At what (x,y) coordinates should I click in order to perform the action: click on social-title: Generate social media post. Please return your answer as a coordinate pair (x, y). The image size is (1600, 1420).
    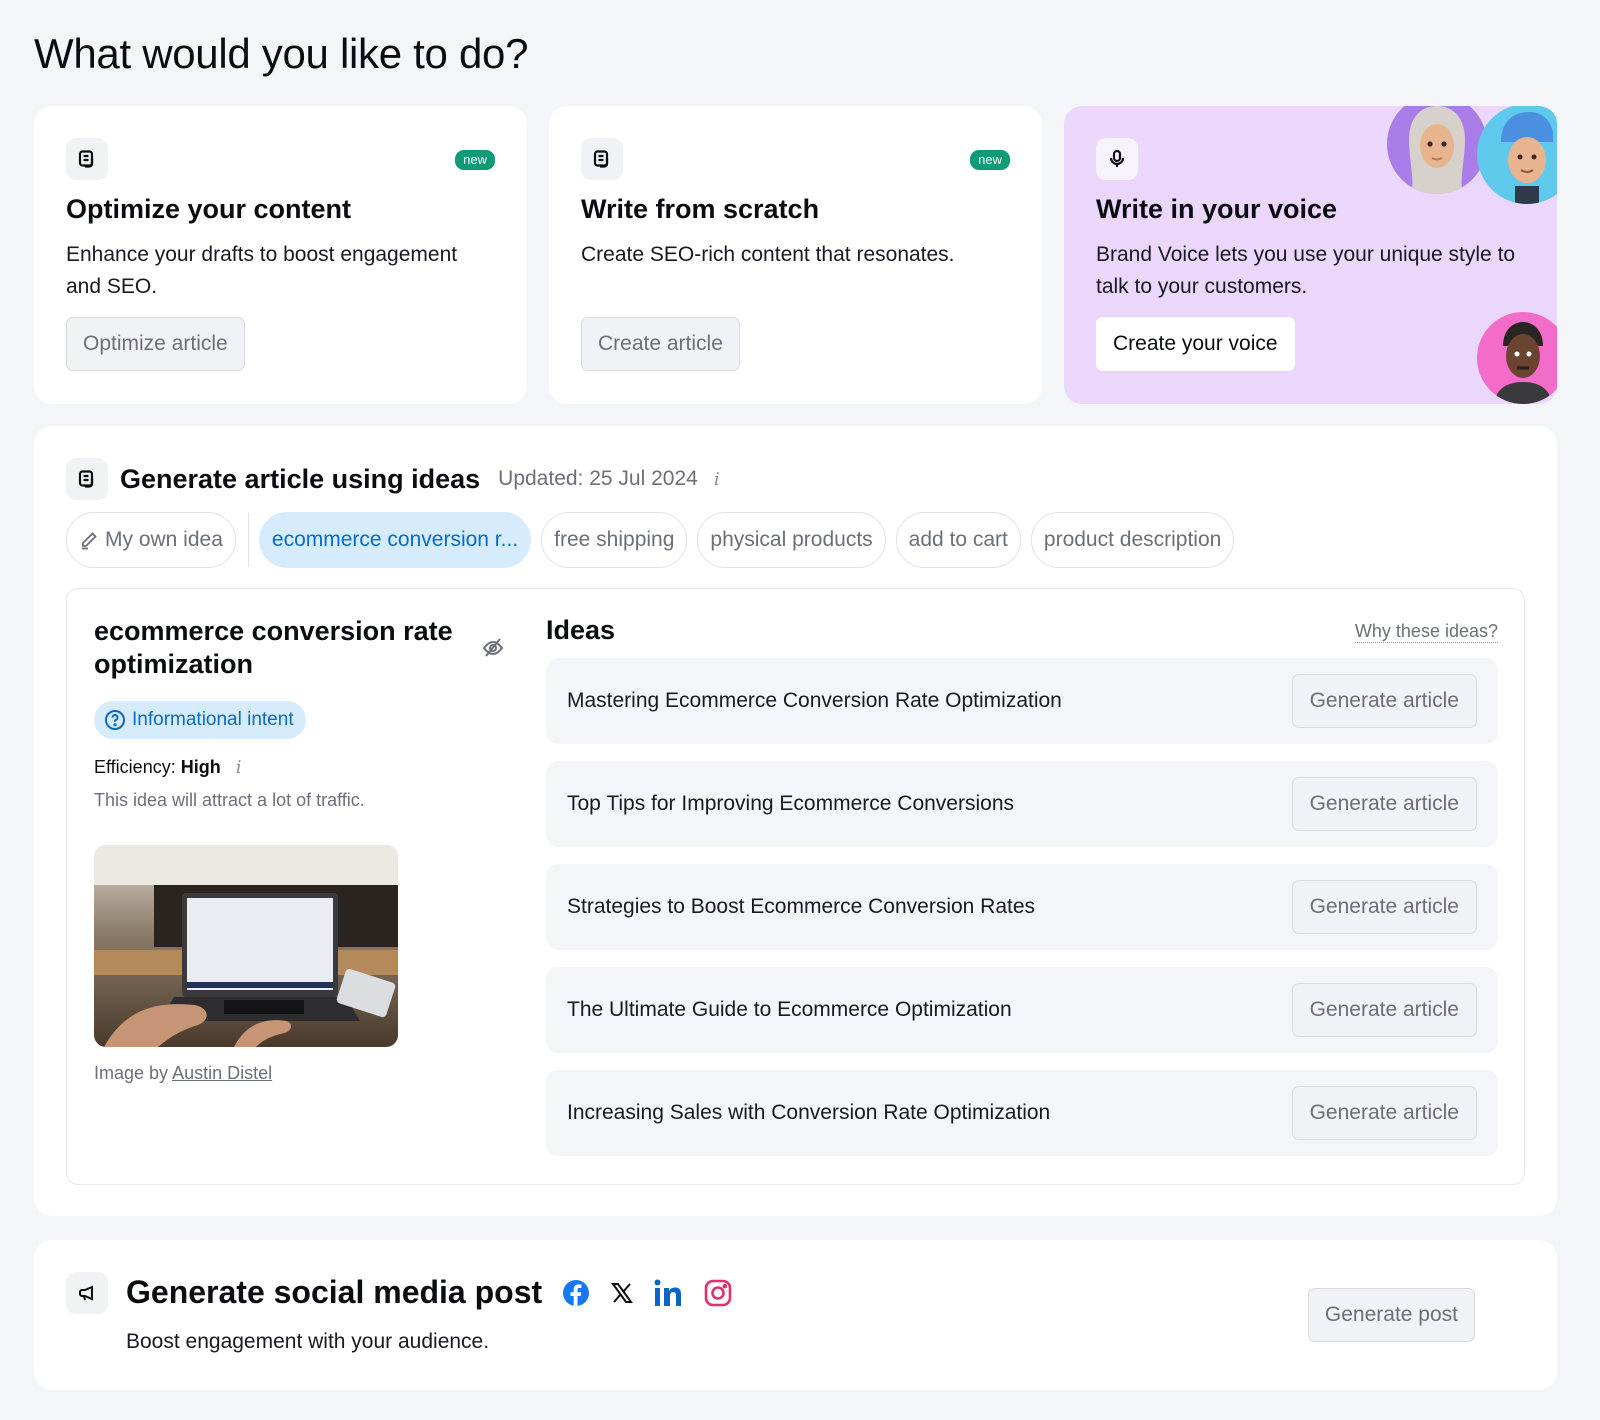
    Looking at the image, I should click on (439, 1292).